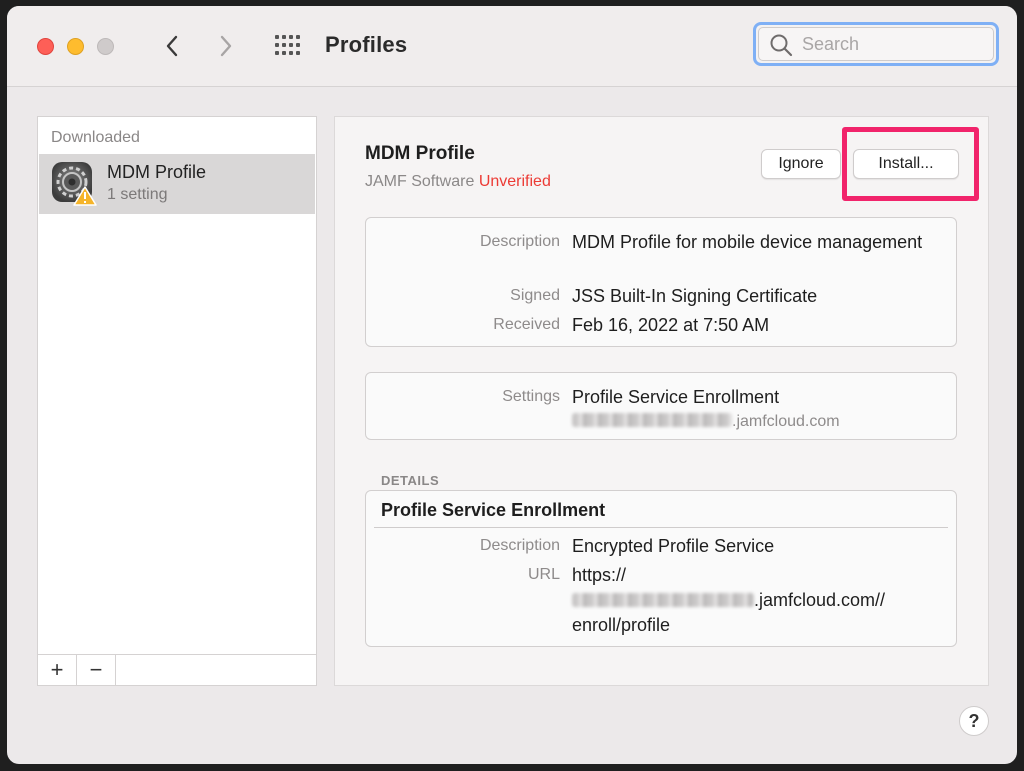  What do you see at coordinates (177, 669) in the screenshot?
I see `sidebar-footer: + −` at bounding box center [177, 669].